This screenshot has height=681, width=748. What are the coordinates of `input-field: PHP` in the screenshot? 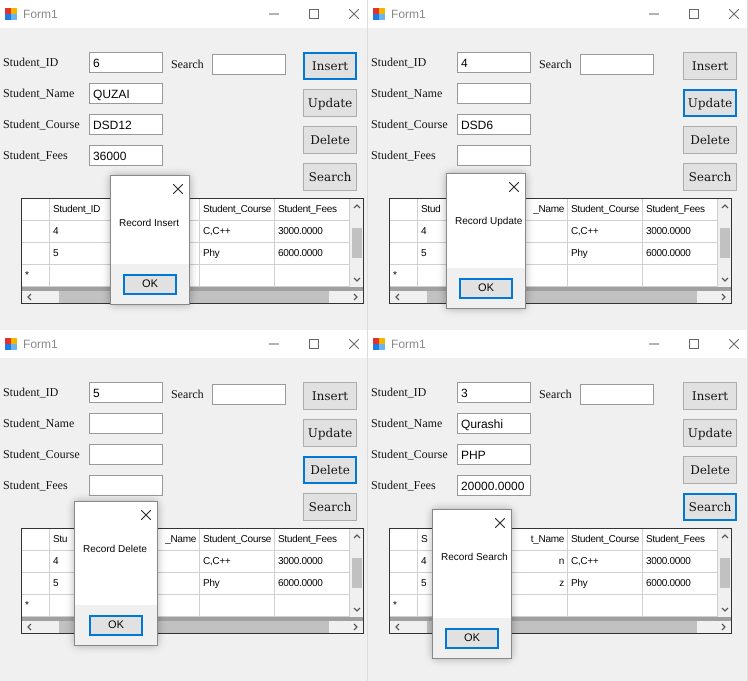 It's located at (494, 454).